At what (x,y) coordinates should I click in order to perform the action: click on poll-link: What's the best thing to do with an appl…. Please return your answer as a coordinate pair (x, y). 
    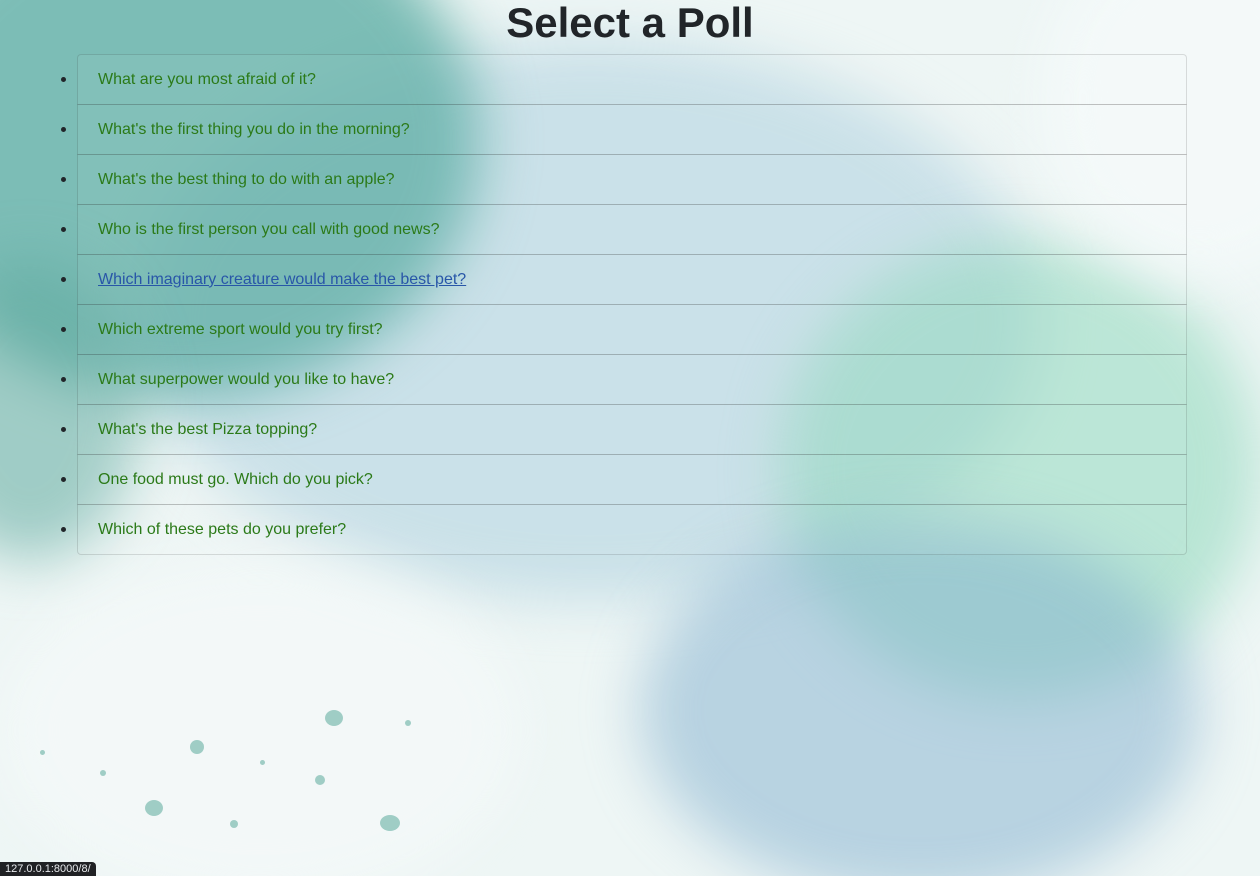
    Looking at the image, I should click on (246, 180).